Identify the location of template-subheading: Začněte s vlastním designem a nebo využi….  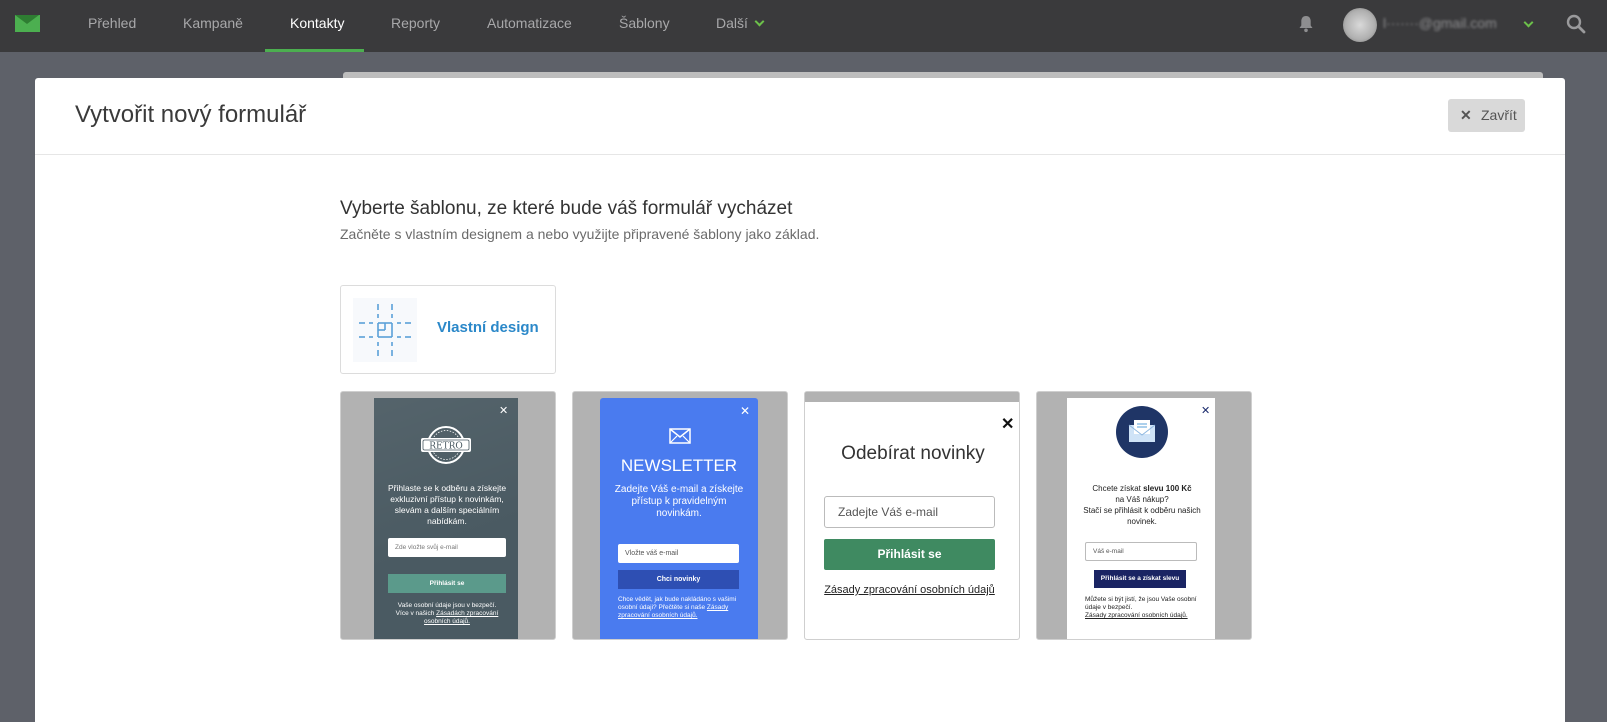
(580, 234).